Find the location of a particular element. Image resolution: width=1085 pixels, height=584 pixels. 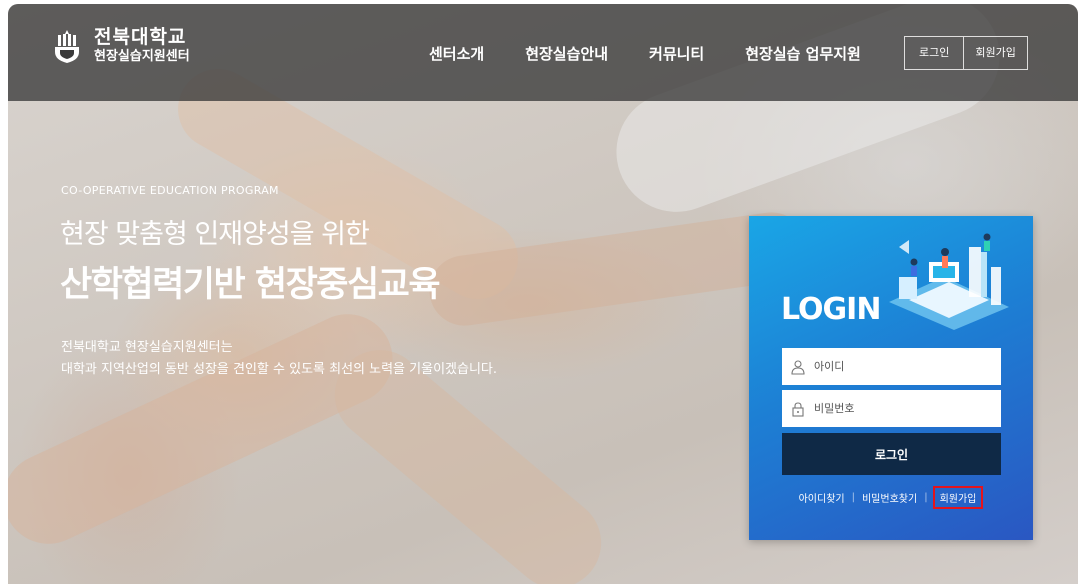

nav-item-center-intro: 센터소개 is located at coordinates (456, 53).